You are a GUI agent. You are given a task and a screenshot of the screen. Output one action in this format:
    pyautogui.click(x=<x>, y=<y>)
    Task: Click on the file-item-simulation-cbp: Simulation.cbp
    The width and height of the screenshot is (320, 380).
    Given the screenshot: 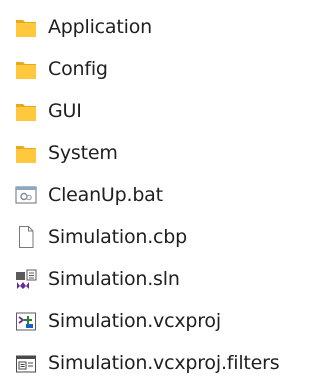 What is the action you would take?
    pyautogui.click(x=158, y=237)
    